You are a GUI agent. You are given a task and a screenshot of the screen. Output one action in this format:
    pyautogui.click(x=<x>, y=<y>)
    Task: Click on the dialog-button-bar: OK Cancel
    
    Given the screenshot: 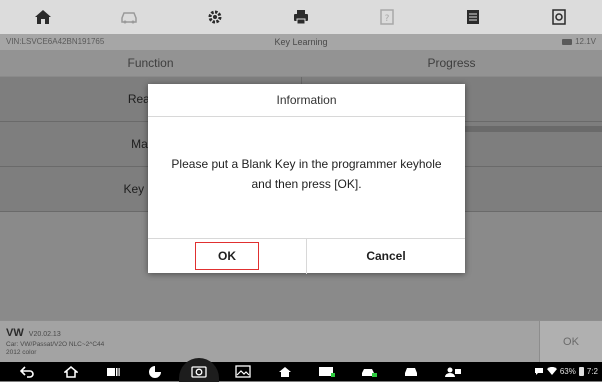 What is the action you would take?
    pyautogui.click(x=306, y=256)
    